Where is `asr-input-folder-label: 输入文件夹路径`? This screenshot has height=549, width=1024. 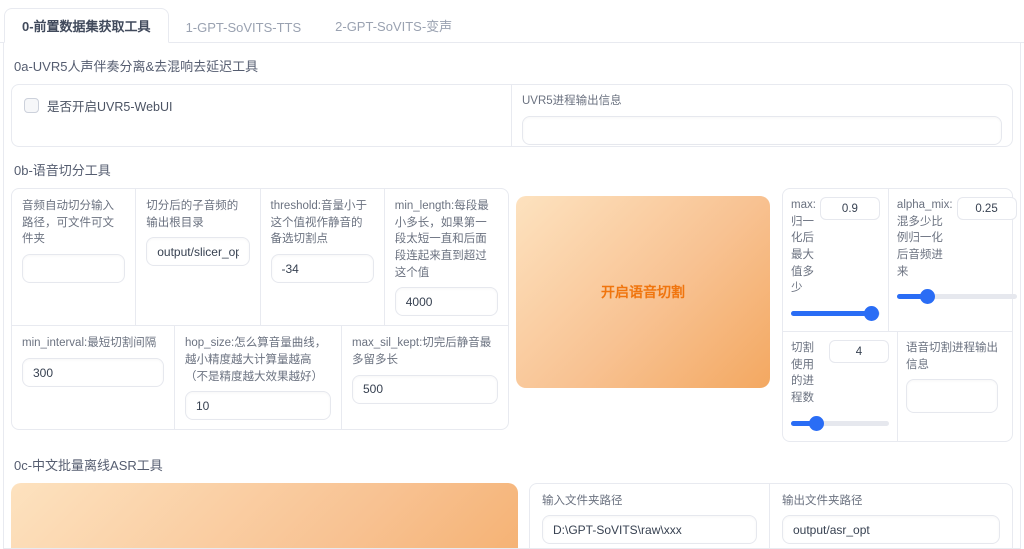 asr-input-folder-label: 输入文件夹路径 is located at coordinates (582, 500).